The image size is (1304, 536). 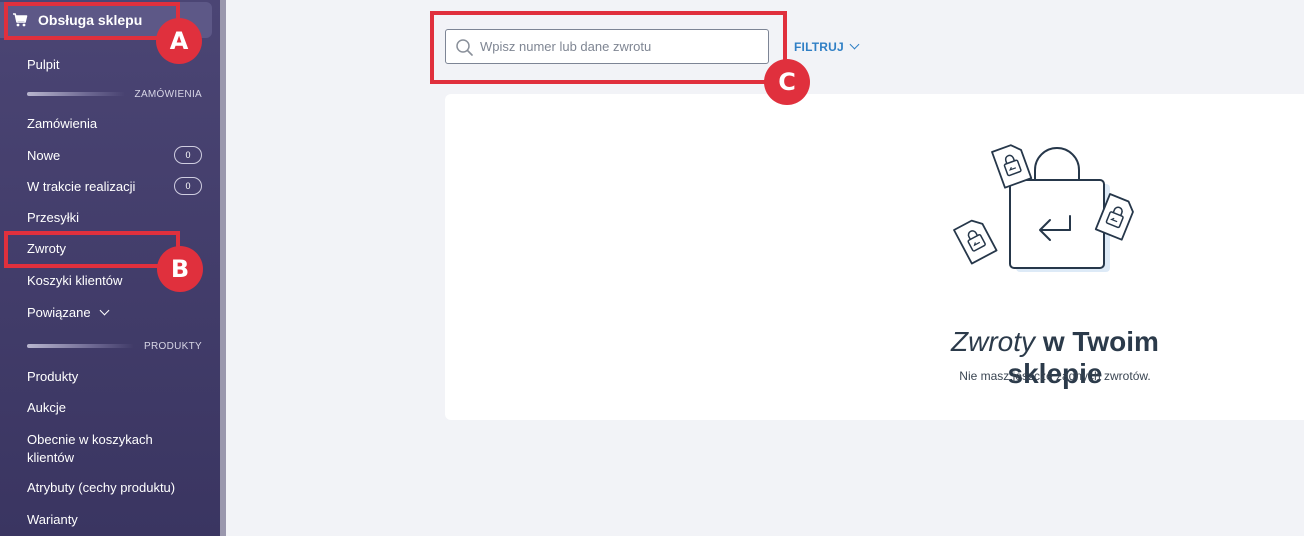 What do you see at coordinates (81, 186) in the screenshot?
I see `sidebar-item-in-progress: W trakcie realizacji` at bounding box center [81, 186].